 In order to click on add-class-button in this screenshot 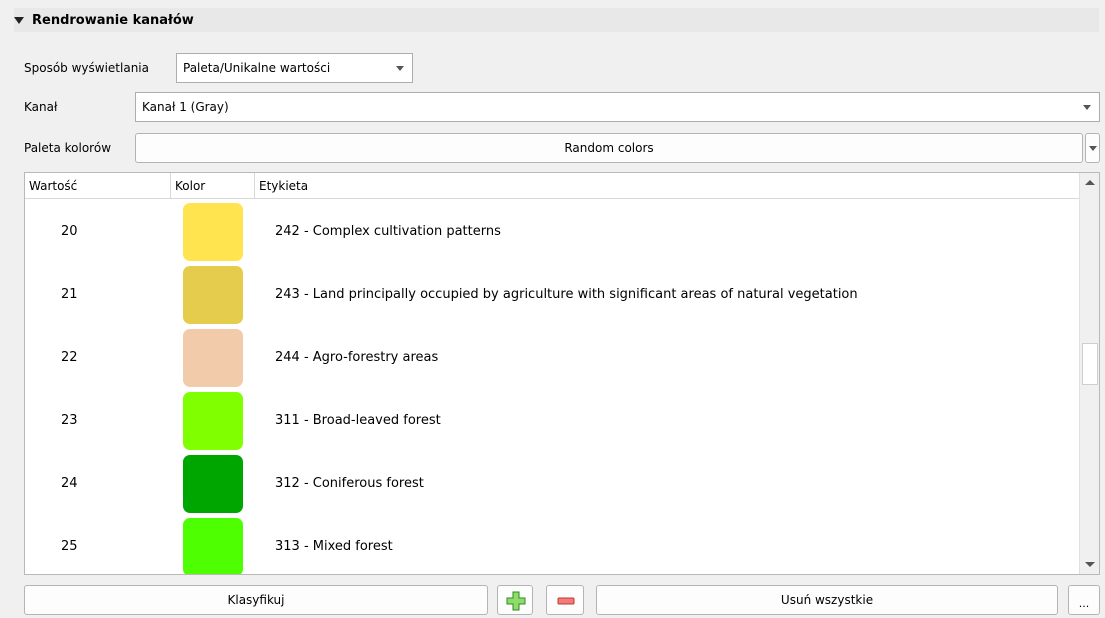, I will do `click(515, 600)`.